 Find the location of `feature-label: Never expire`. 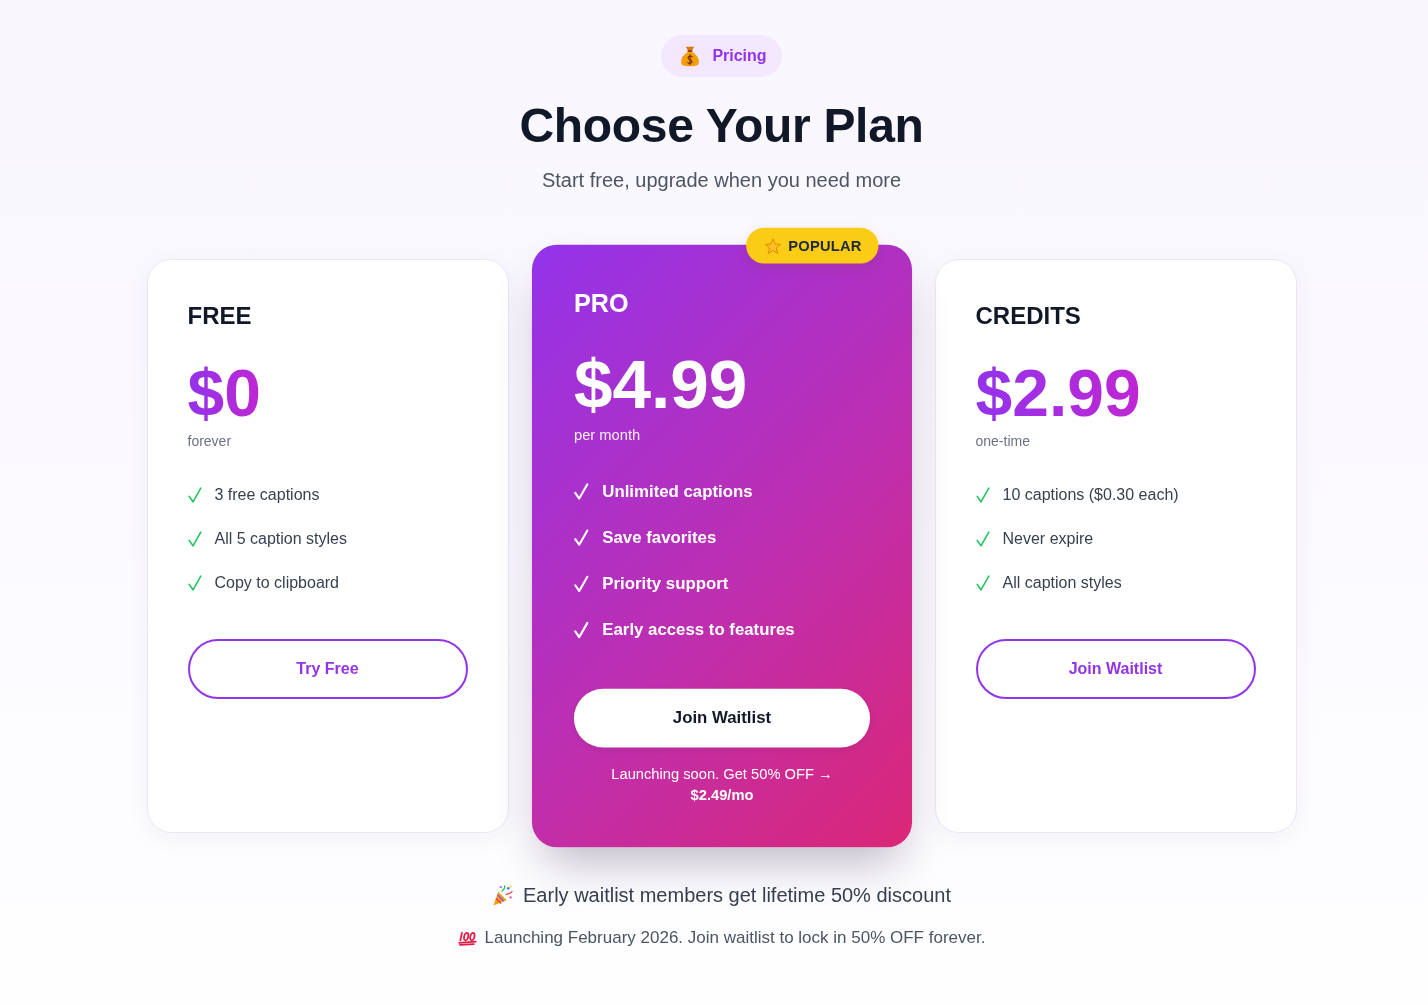

feature-label: Never expire is located at coordinates (1048, 539).